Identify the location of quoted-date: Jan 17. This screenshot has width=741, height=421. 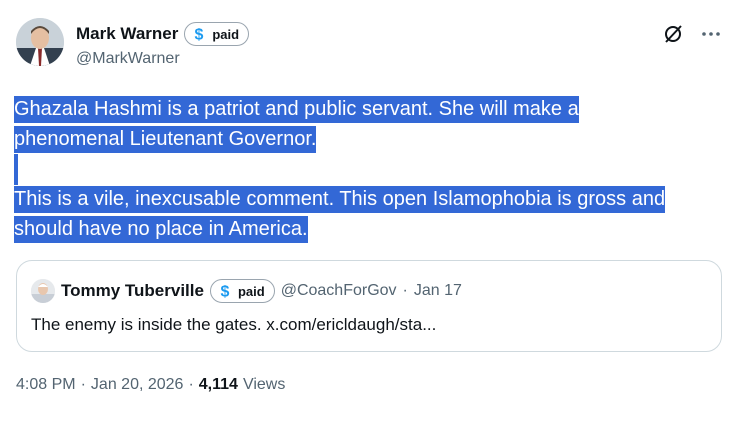
(438, 291).